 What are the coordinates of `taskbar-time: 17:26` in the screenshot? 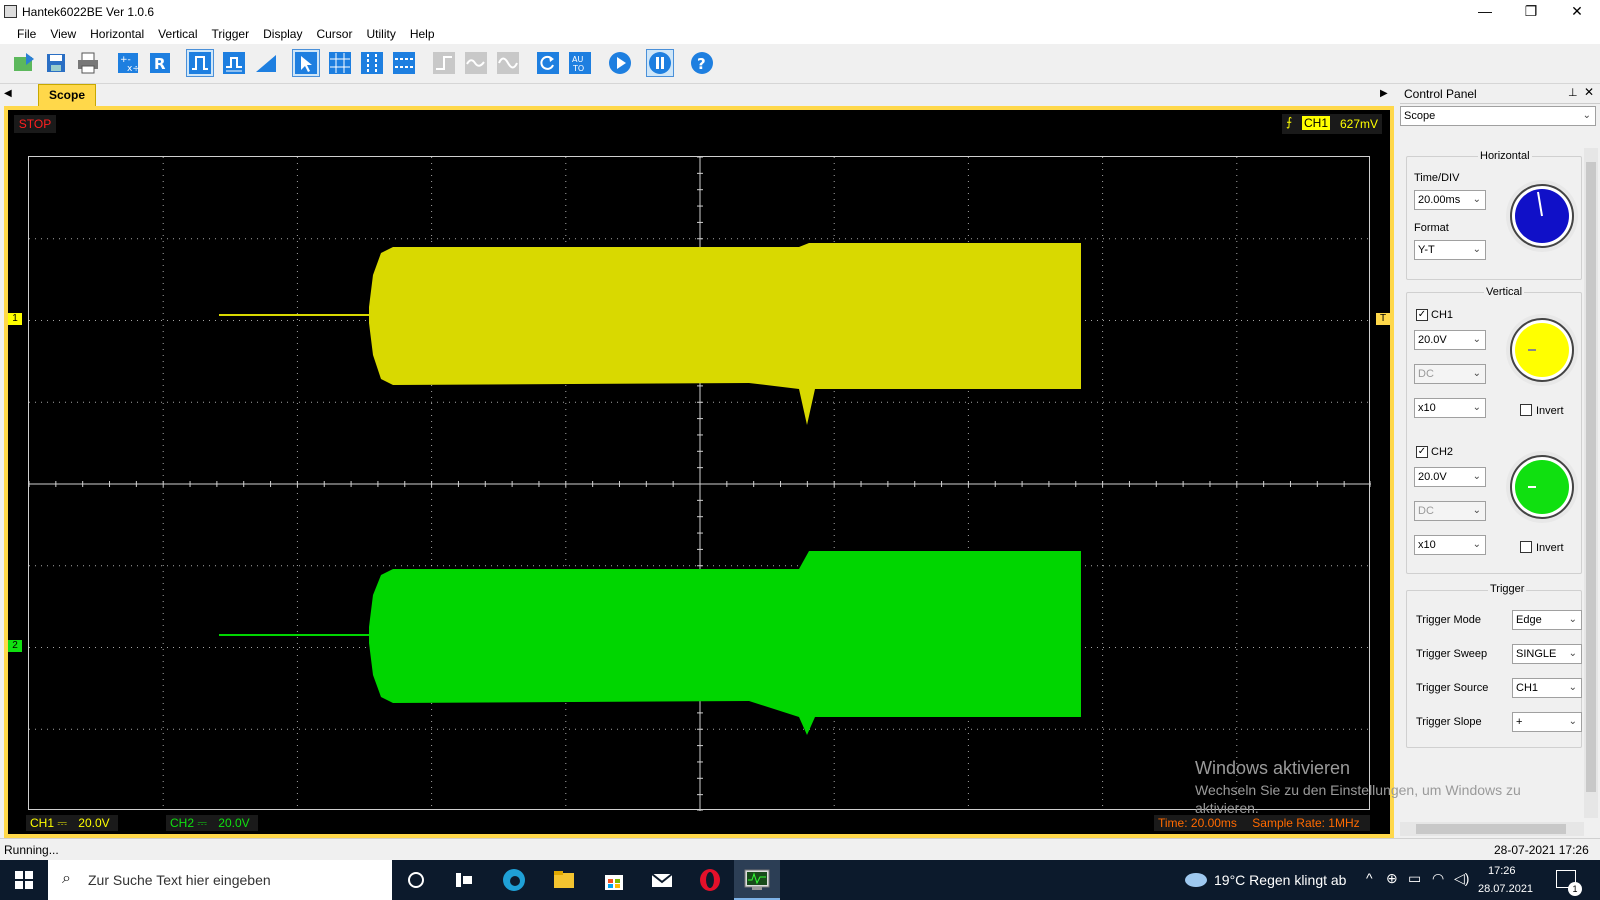 It's located at (1502, 871).